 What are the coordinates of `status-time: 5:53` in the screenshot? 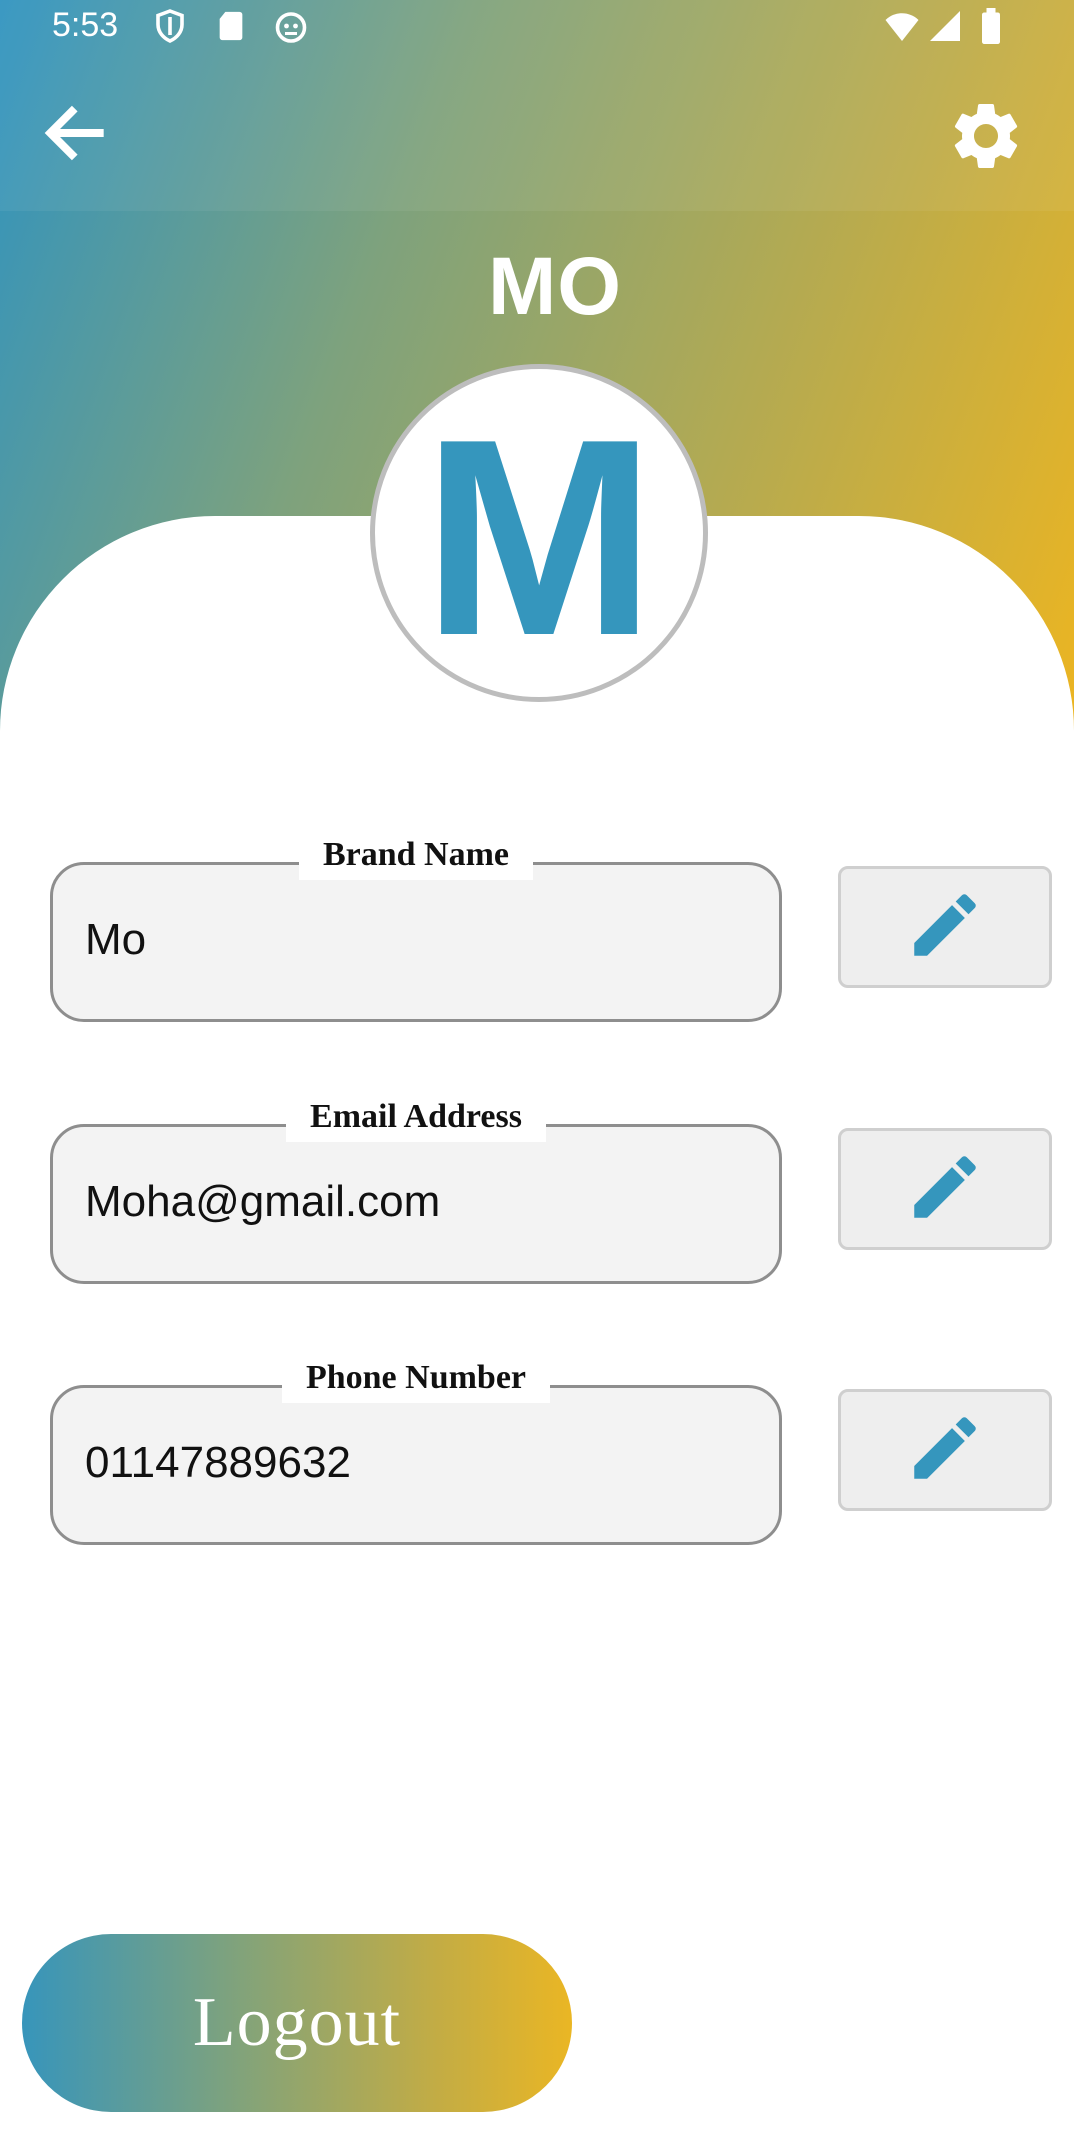 It's located at (85, 25).